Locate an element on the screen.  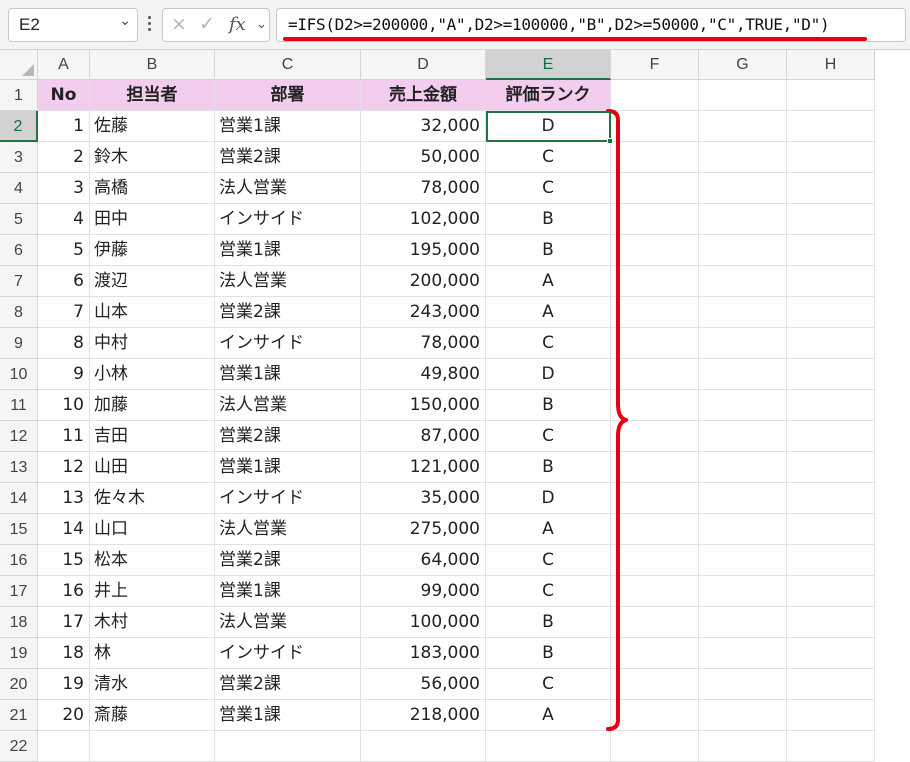
cell-person: 木村 is located at coordinates (152, 622).